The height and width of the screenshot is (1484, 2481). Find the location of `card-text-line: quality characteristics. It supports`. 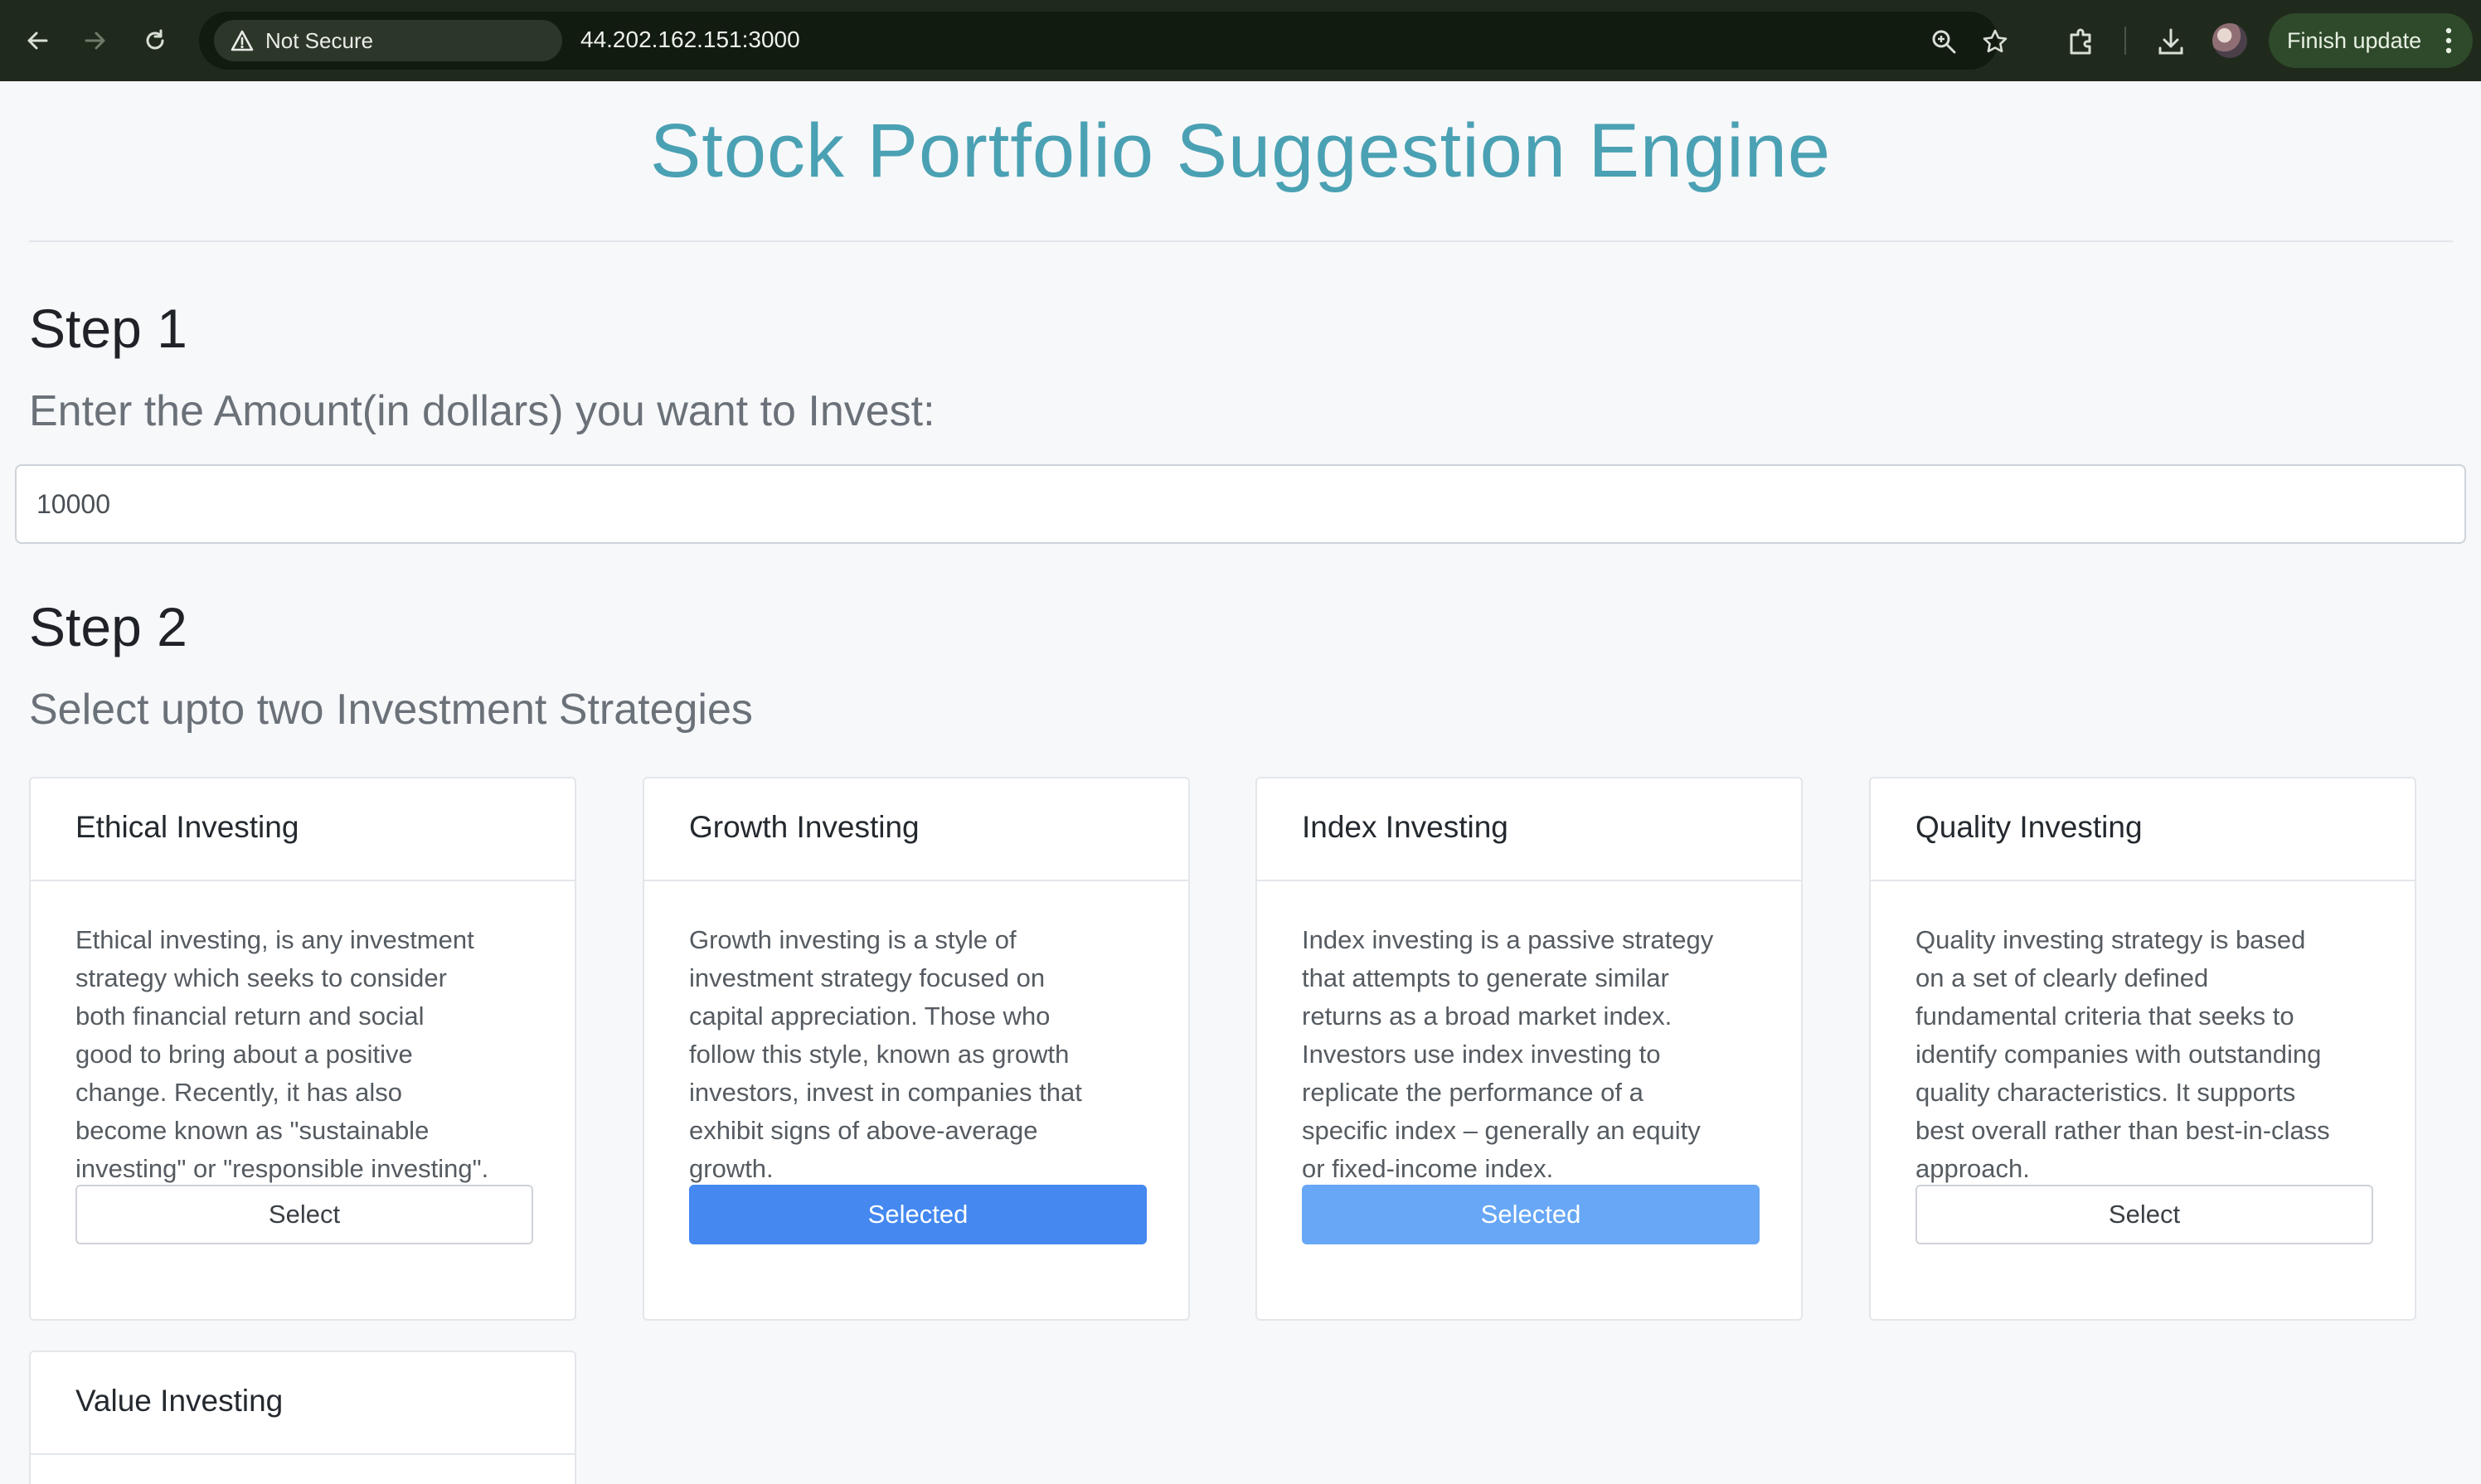

card-text-line: quality characteristics. It supports is located at coordinates (2105, 1092).